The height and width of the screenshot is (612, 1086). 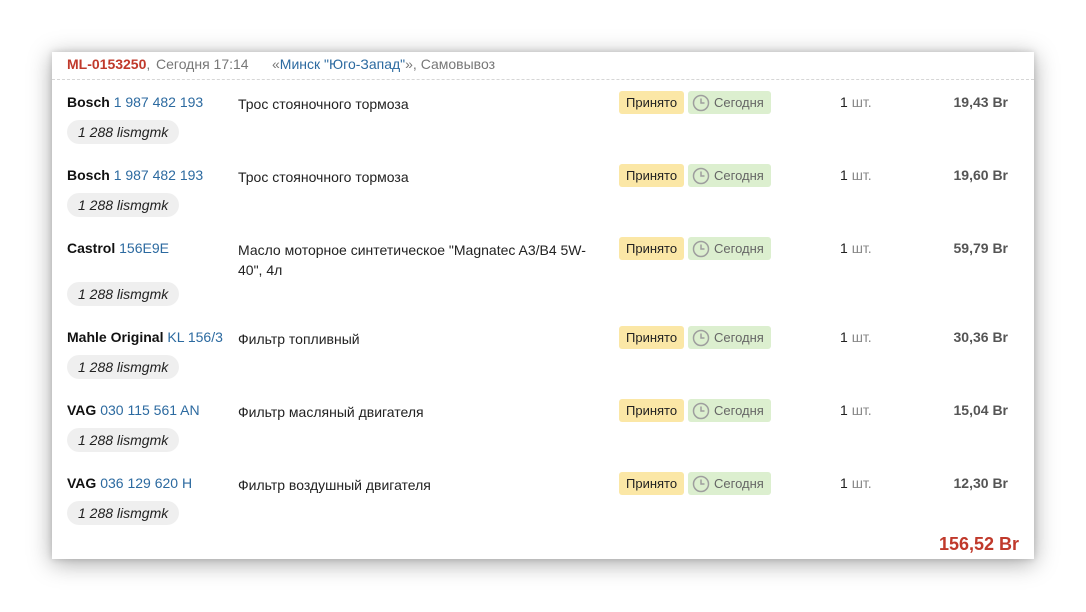 I want to click on item-brand: Castrol, so click(x=91, y=248).